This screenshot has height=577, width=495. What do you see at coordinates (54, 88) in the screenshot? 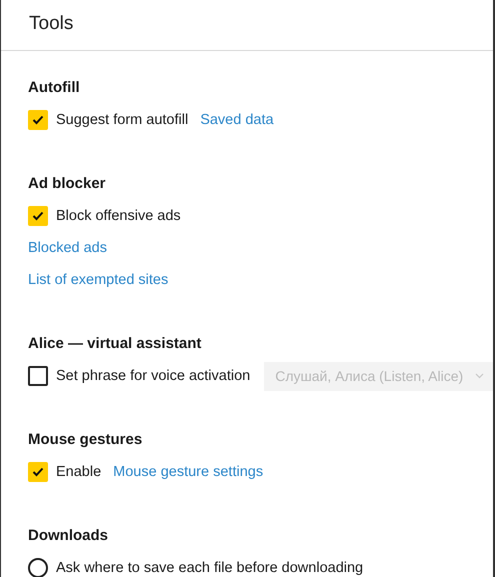
I see `section-heading: Autofill` at bounding box center [54, 88].